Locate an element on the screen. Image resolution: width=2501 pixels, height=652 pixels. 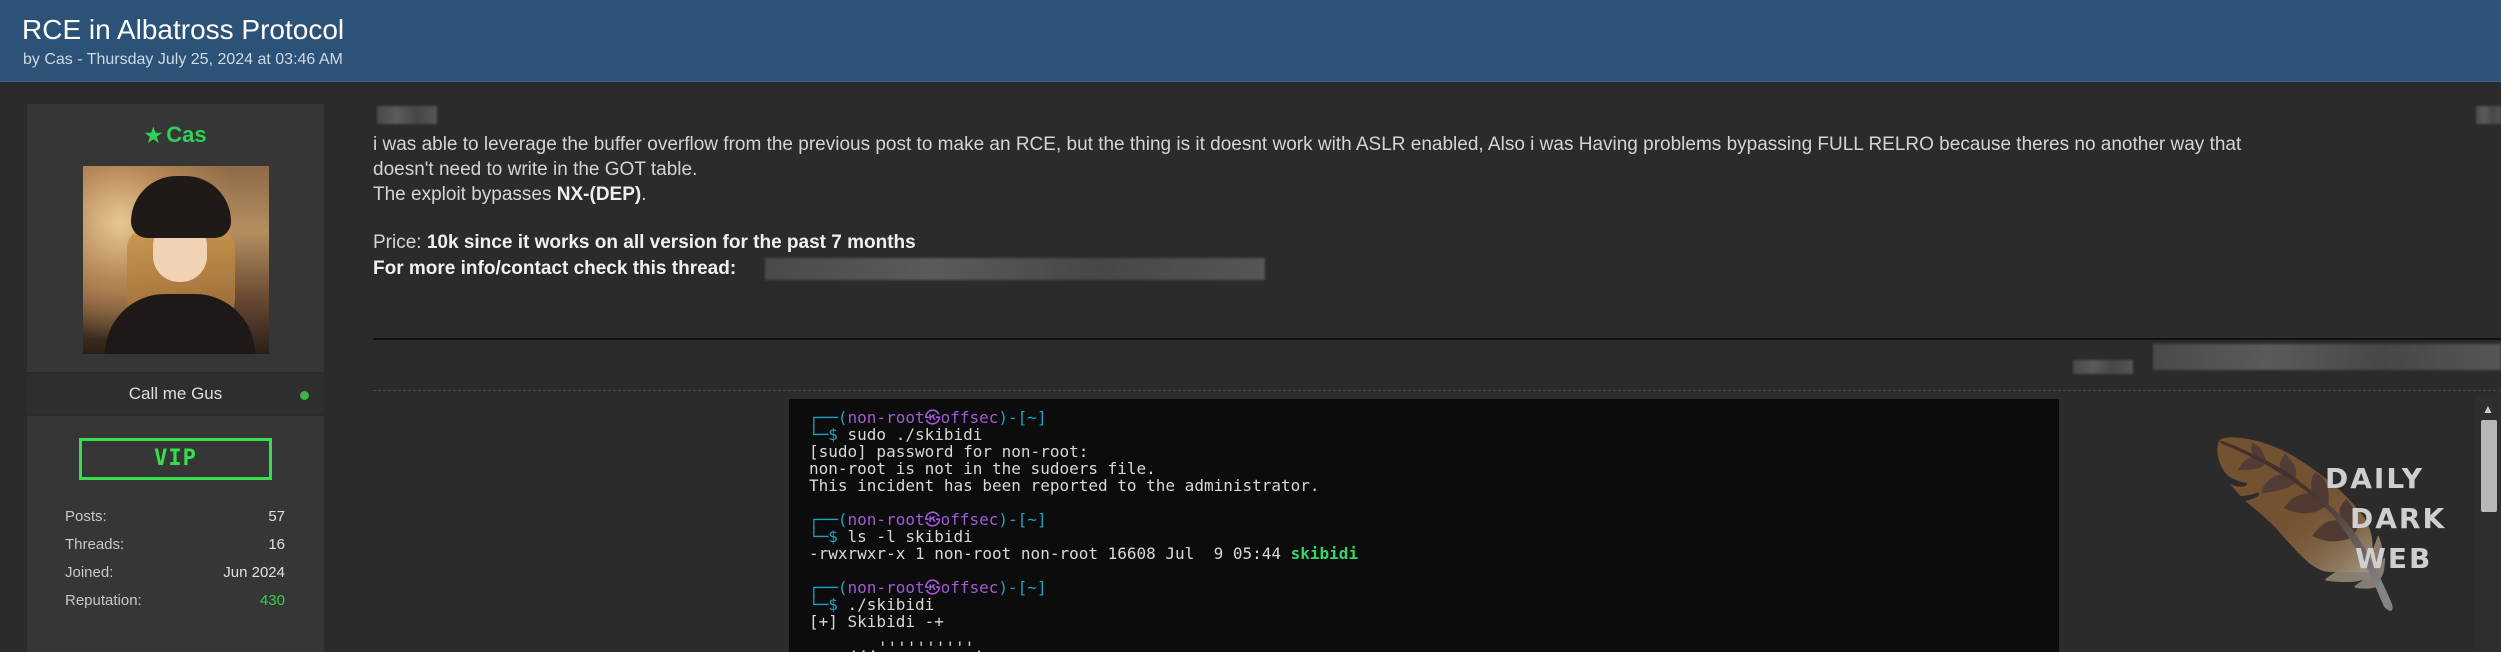
custom-title-text: Call me Gus is located at coordinates (175, 393).